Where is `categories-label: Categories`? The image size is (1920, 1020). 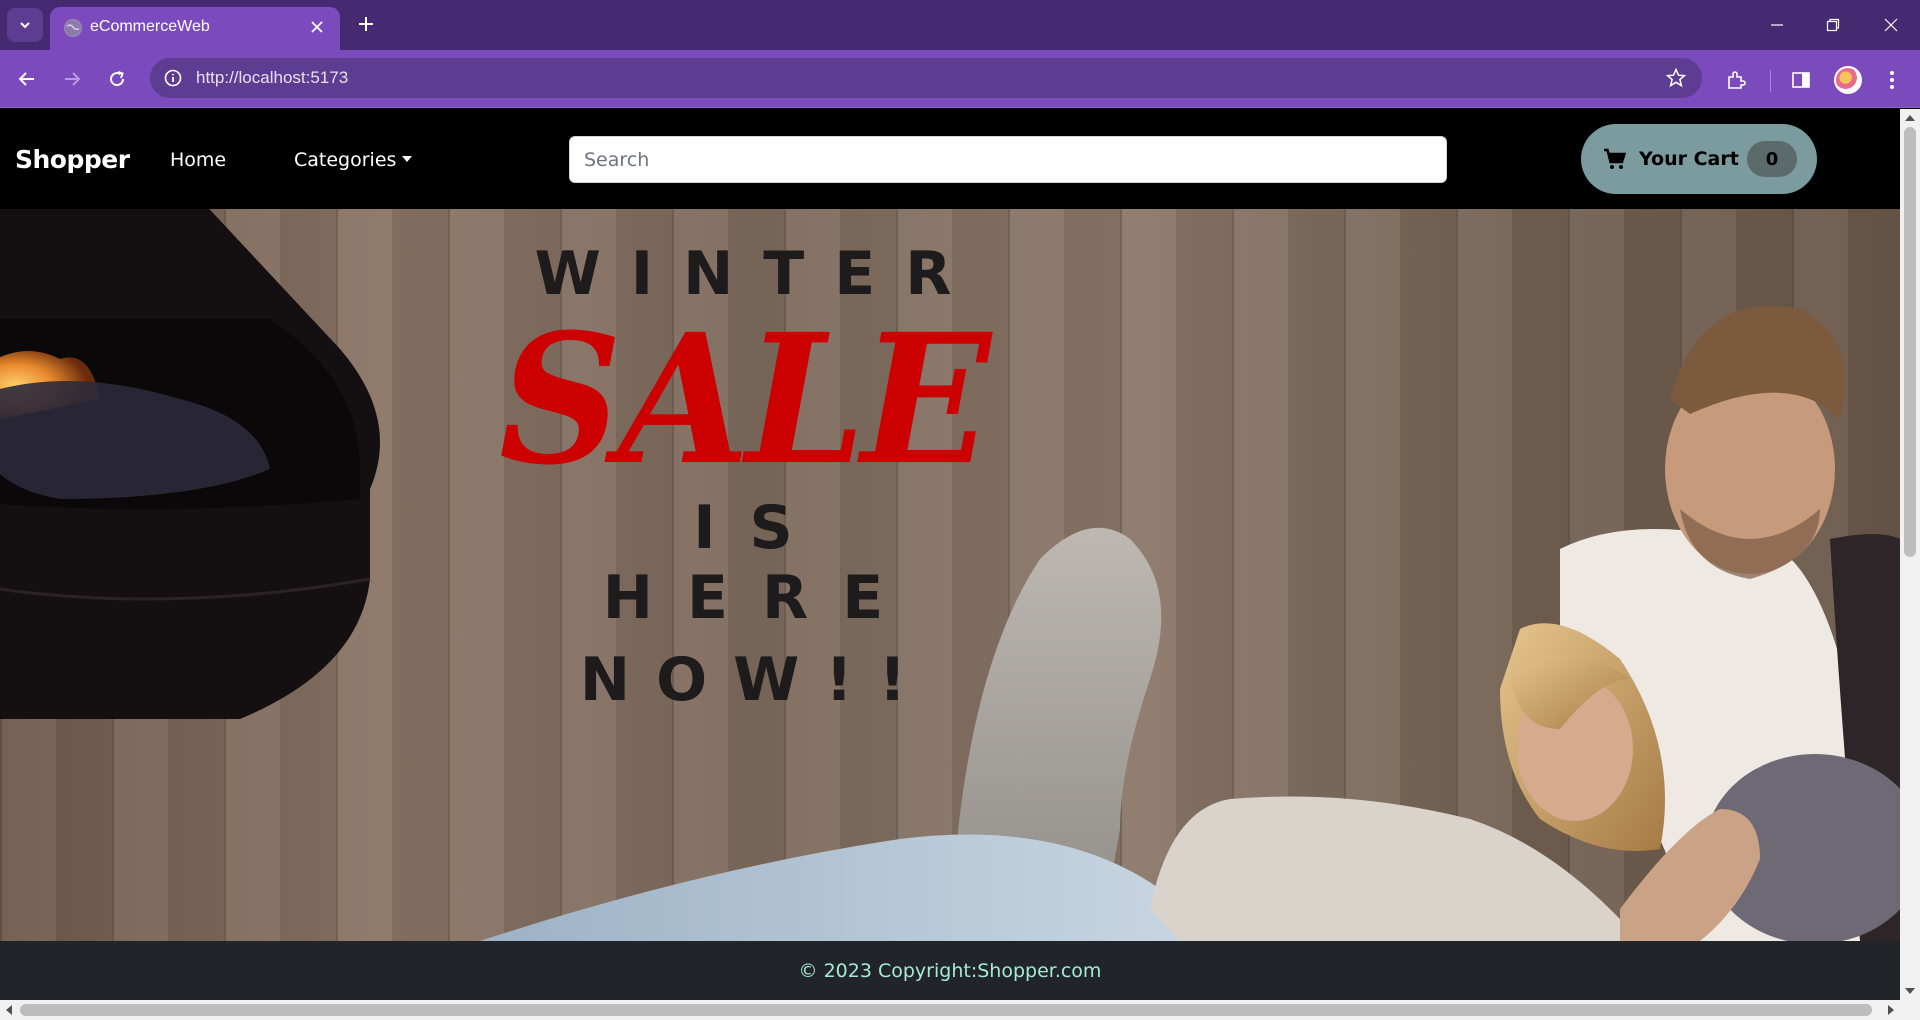 categories-label: Categories is located at coordinates (345, 160).